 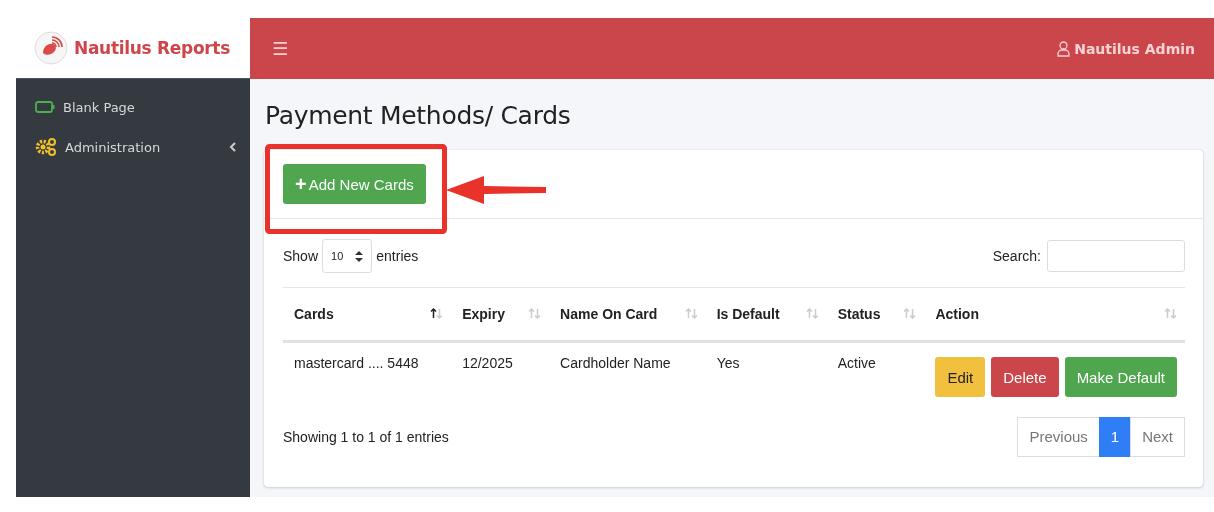 What do you see at coordinates (1115, 437) in the screenshot?
I see `page-button: 1` at bounding box center [1115, 437].